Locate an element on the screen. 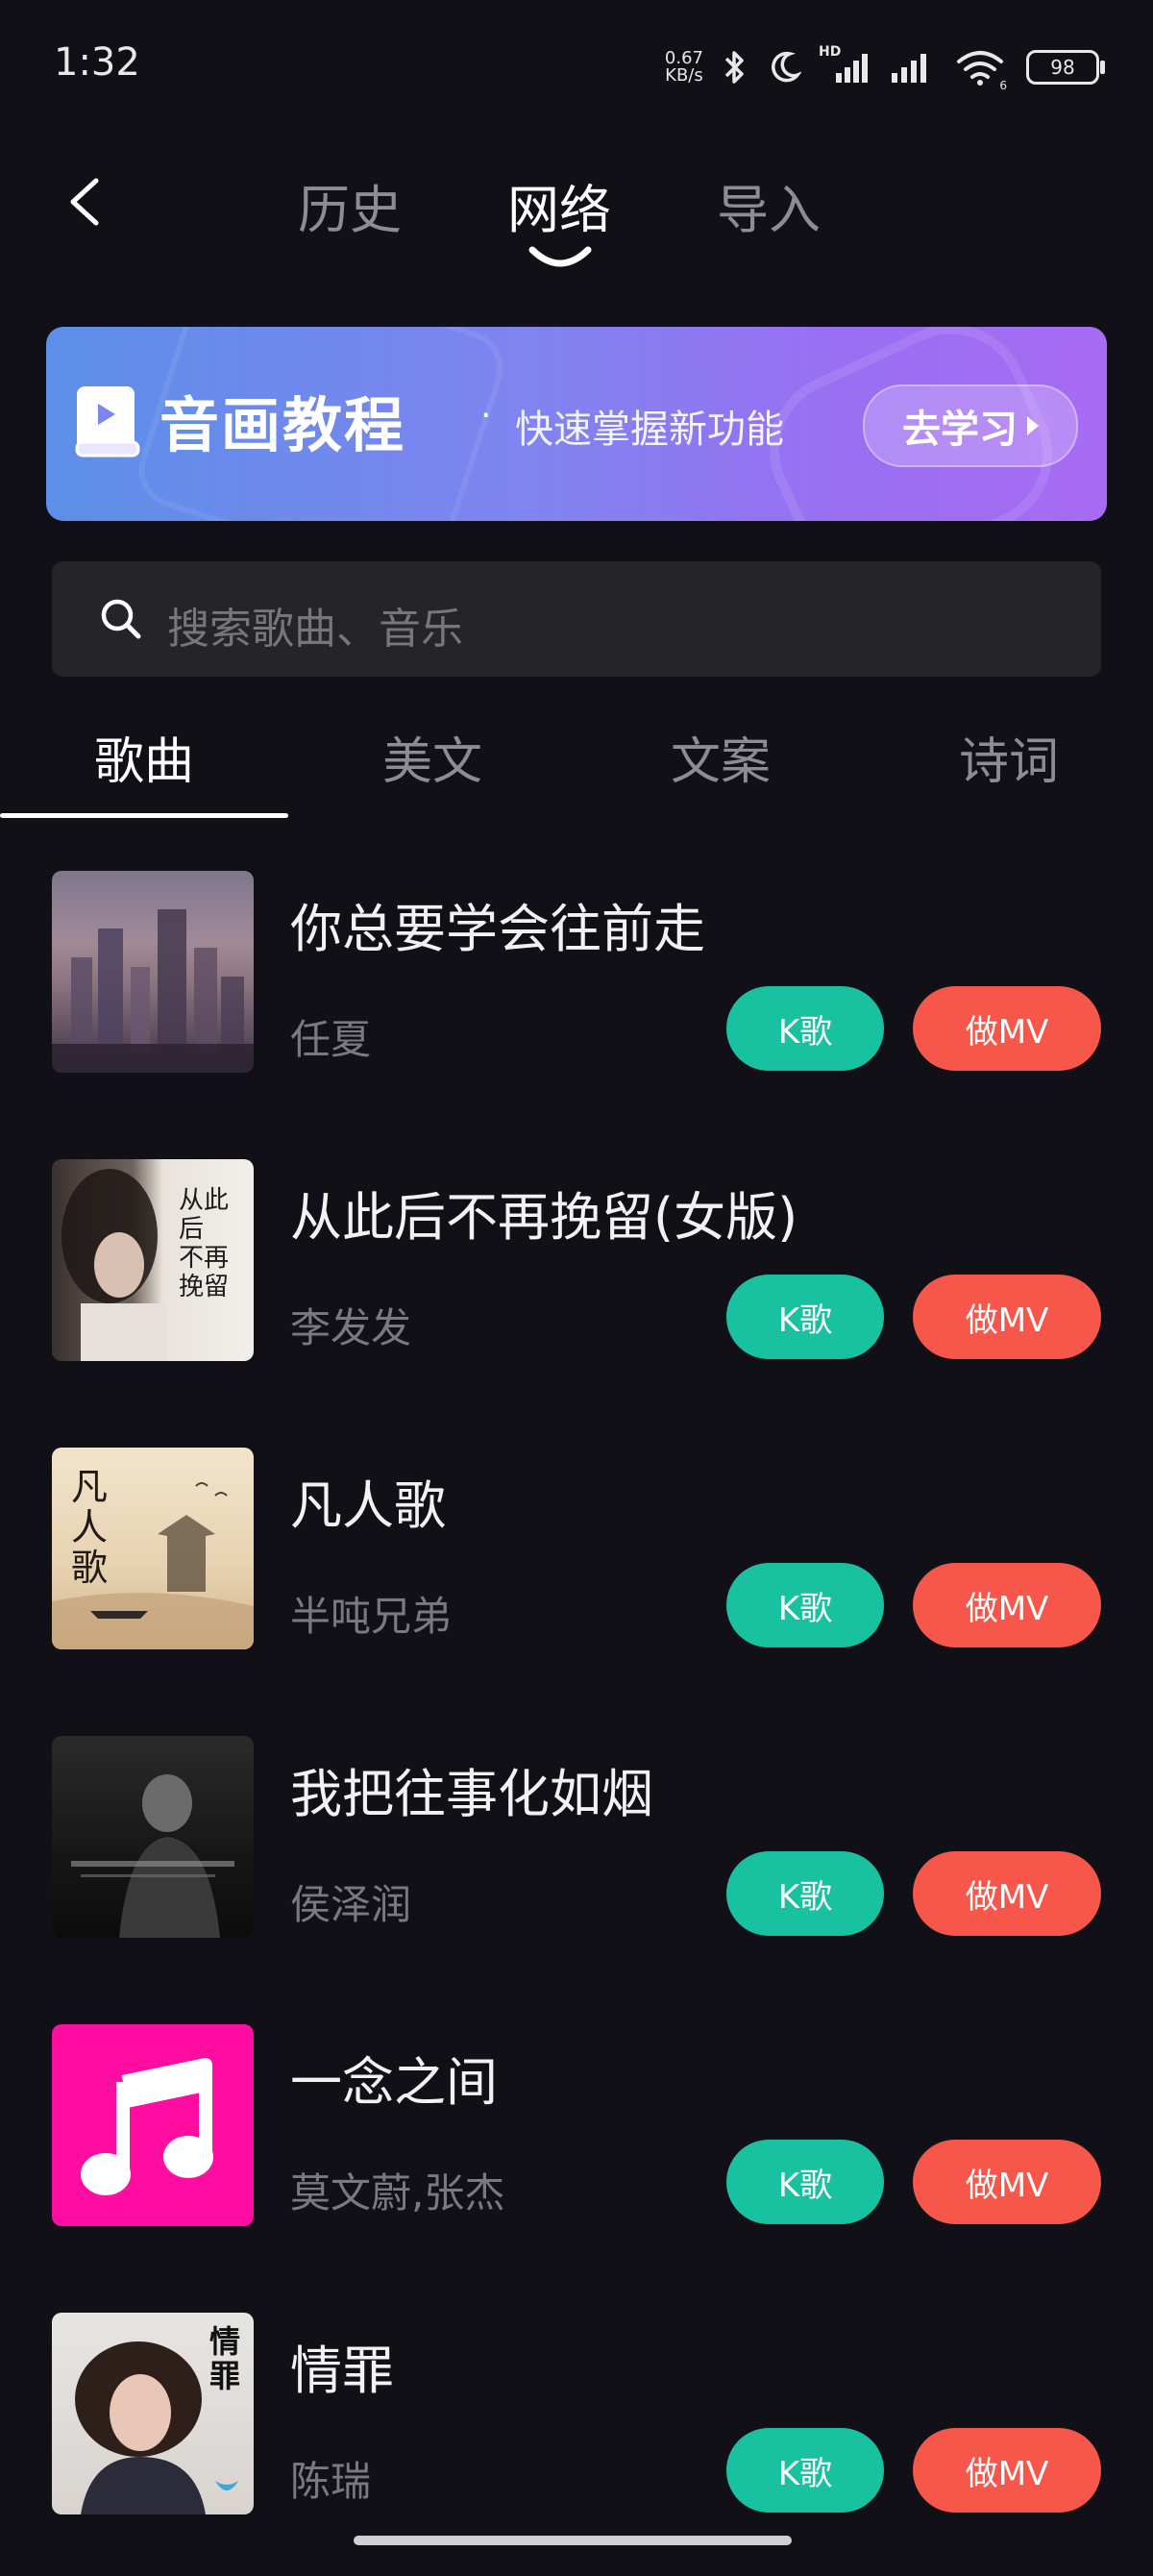  banner-subtitle: 快速掌握新功能 is located at coordinates (650, 430).